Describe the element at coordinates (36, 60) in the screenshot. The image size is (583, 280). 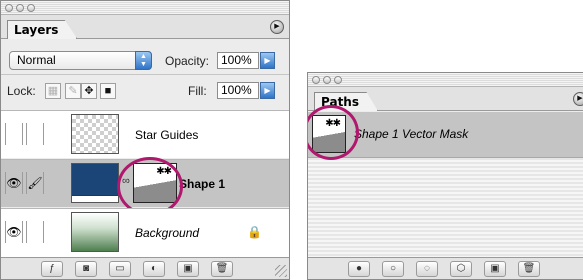
I see `blend-mode-value: Normal` at that location.